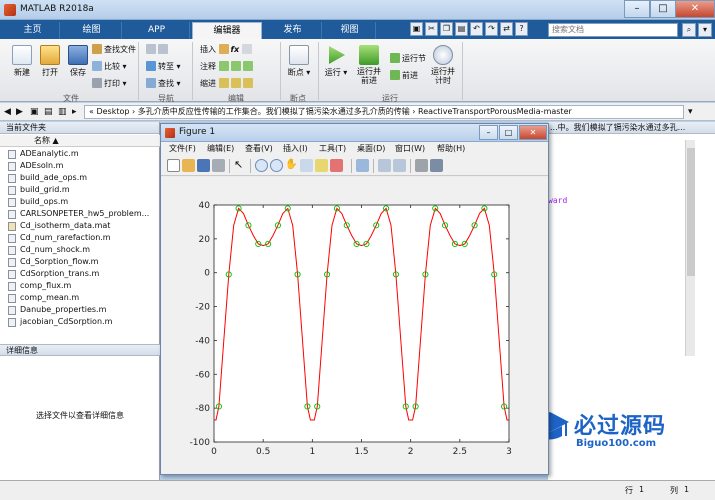 The image size is (715, 500). I want to click on menu-view: 查看(V), so click(259, 149).